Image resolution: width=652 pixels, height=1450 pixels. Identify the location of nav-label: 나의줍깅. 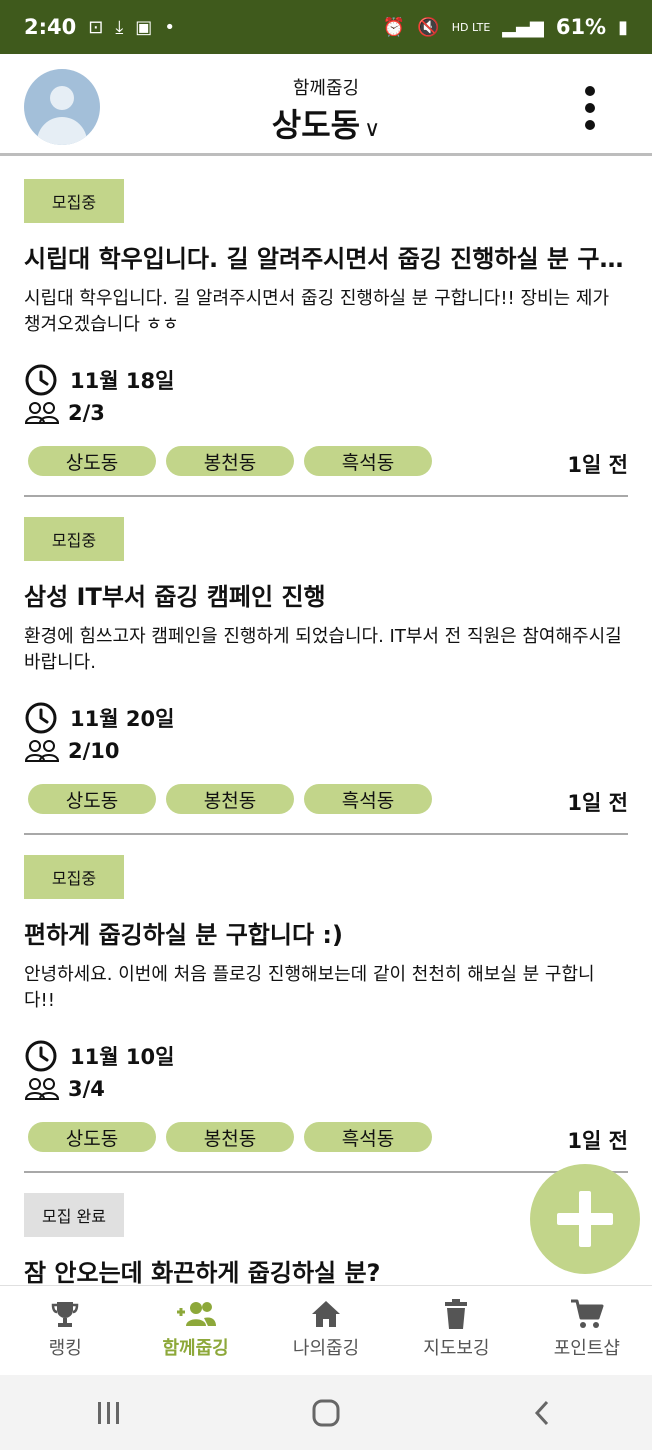
(326, 1348).